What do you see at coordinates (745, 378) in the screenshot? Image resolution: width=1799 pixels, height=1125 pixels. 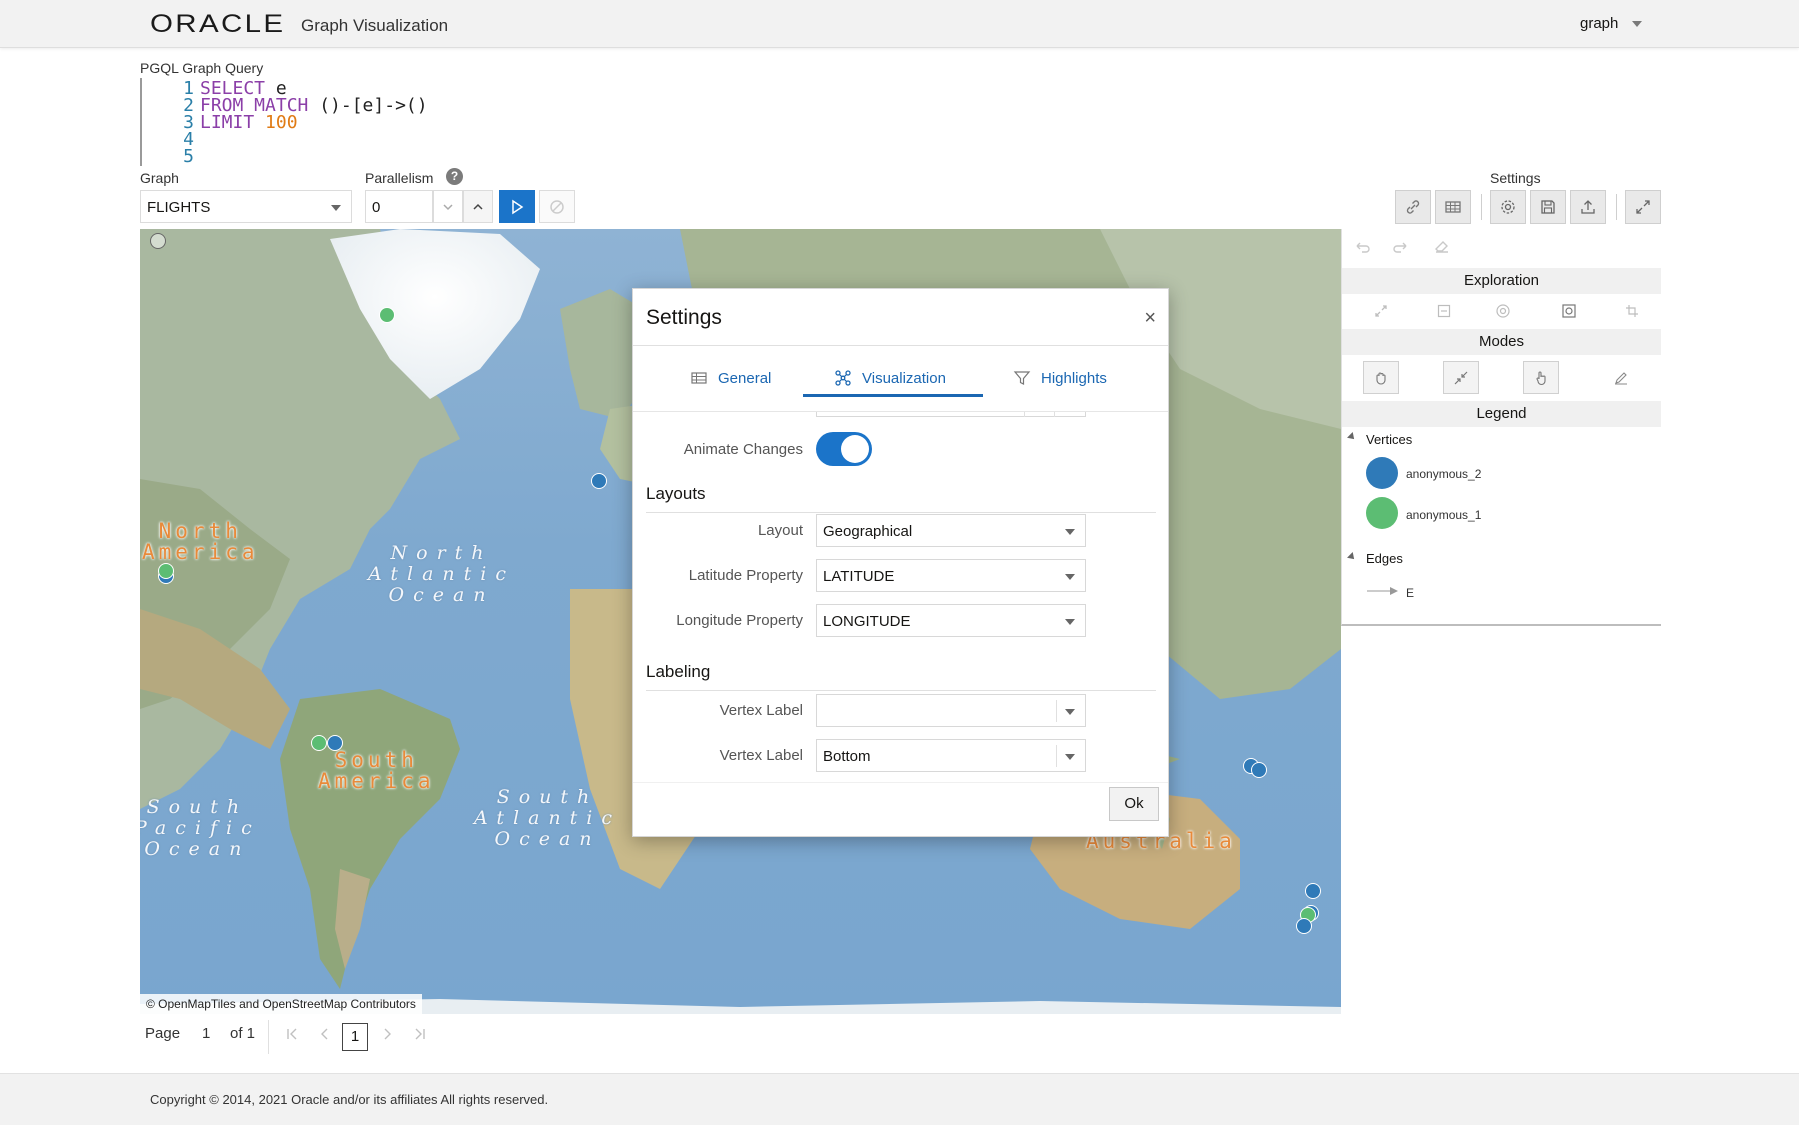 I see `tab-general-label: General` at bounding box center [745, 378].